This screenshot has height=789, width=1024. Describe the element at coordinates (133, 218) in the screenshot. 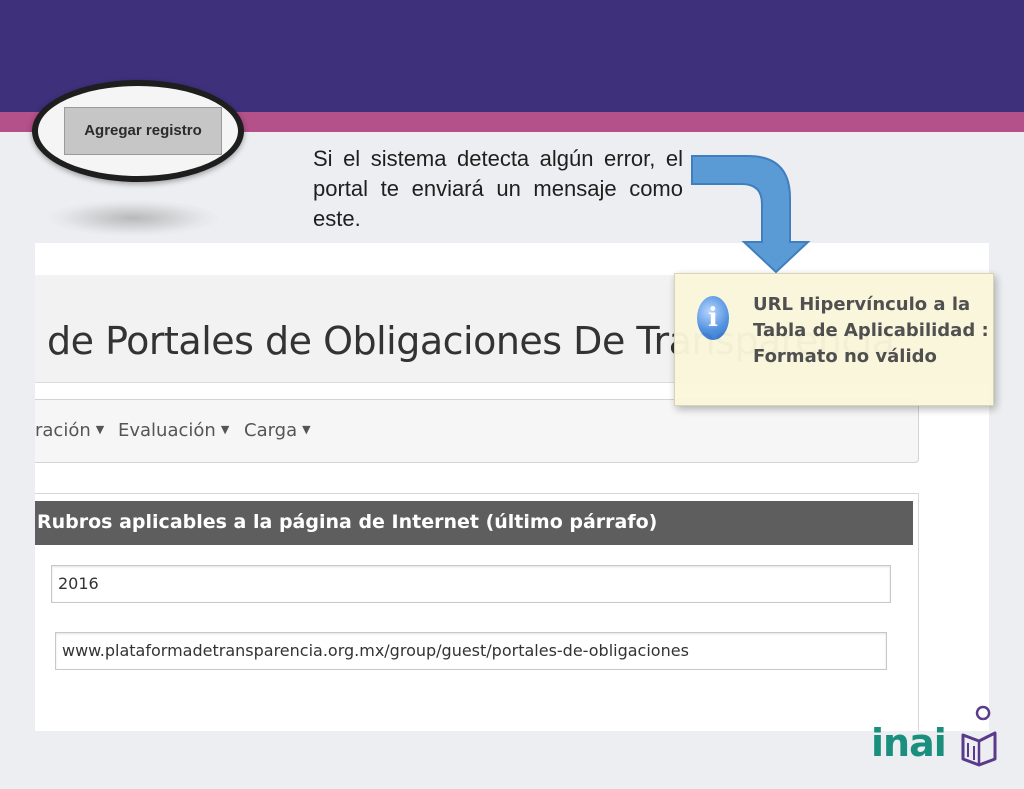

I see `oval-shadow` at that location.